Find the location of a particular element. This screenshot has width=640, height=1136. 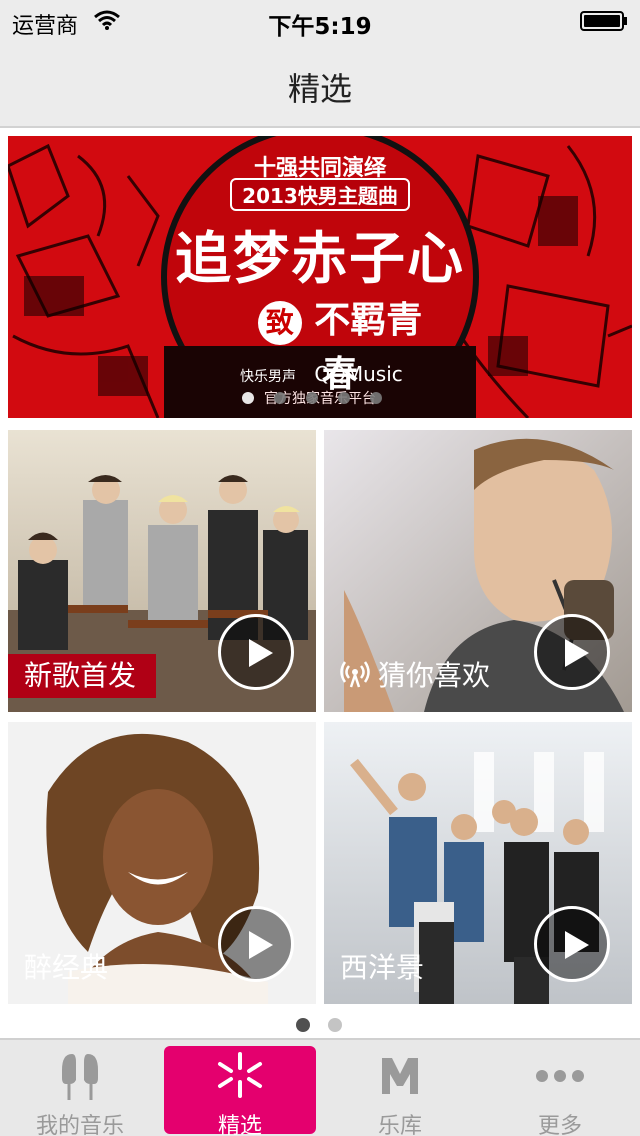

tab-more: 更多 is located at coordinates (560, 1091).